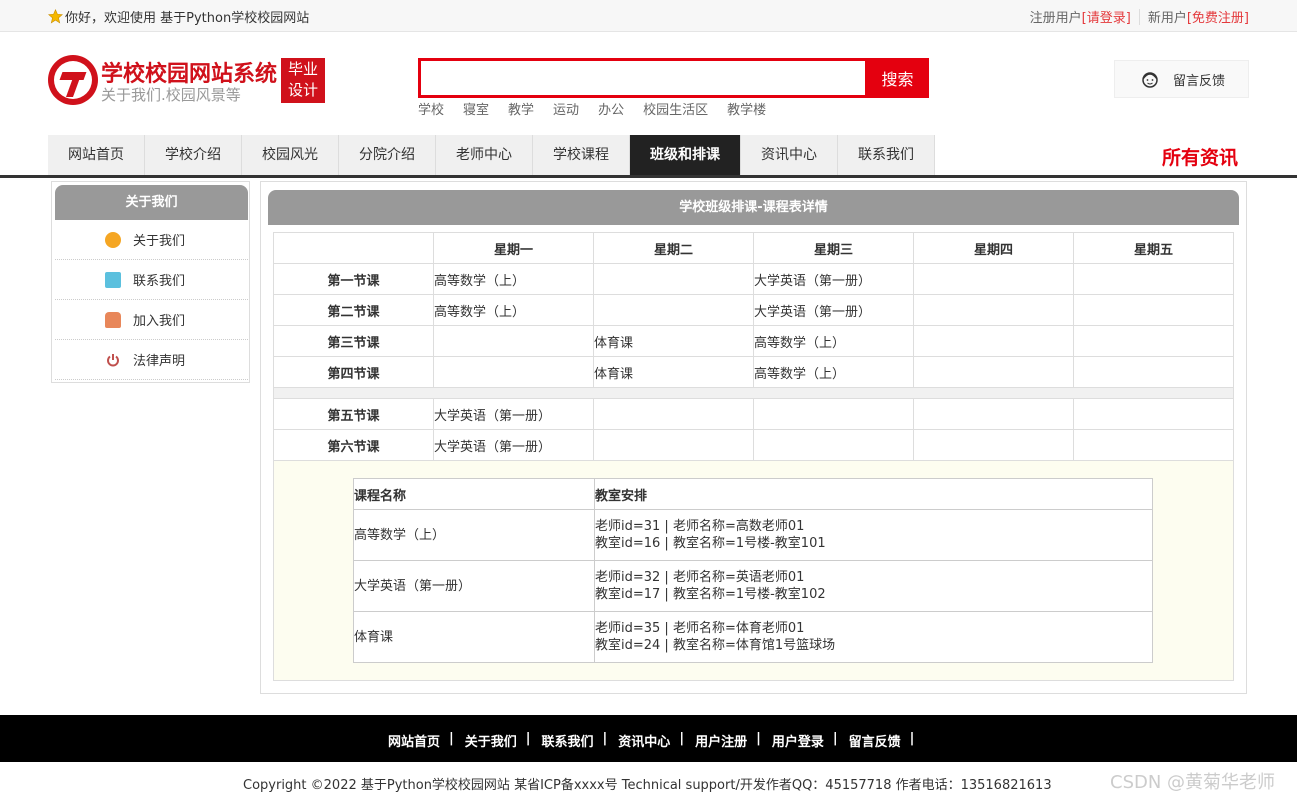 This screenshot has height=800, width=1297. I want to click on account-links: 注册用户 [请登录] 新用户 [免费注册], so click(1139, 16).